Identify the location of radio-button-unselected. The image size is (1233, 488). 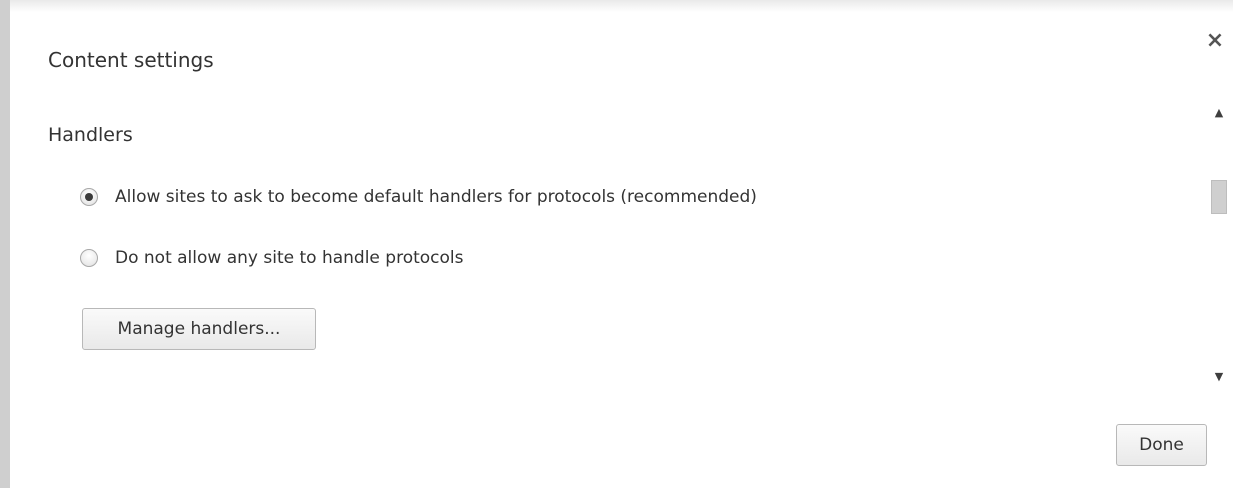
(89, 258).